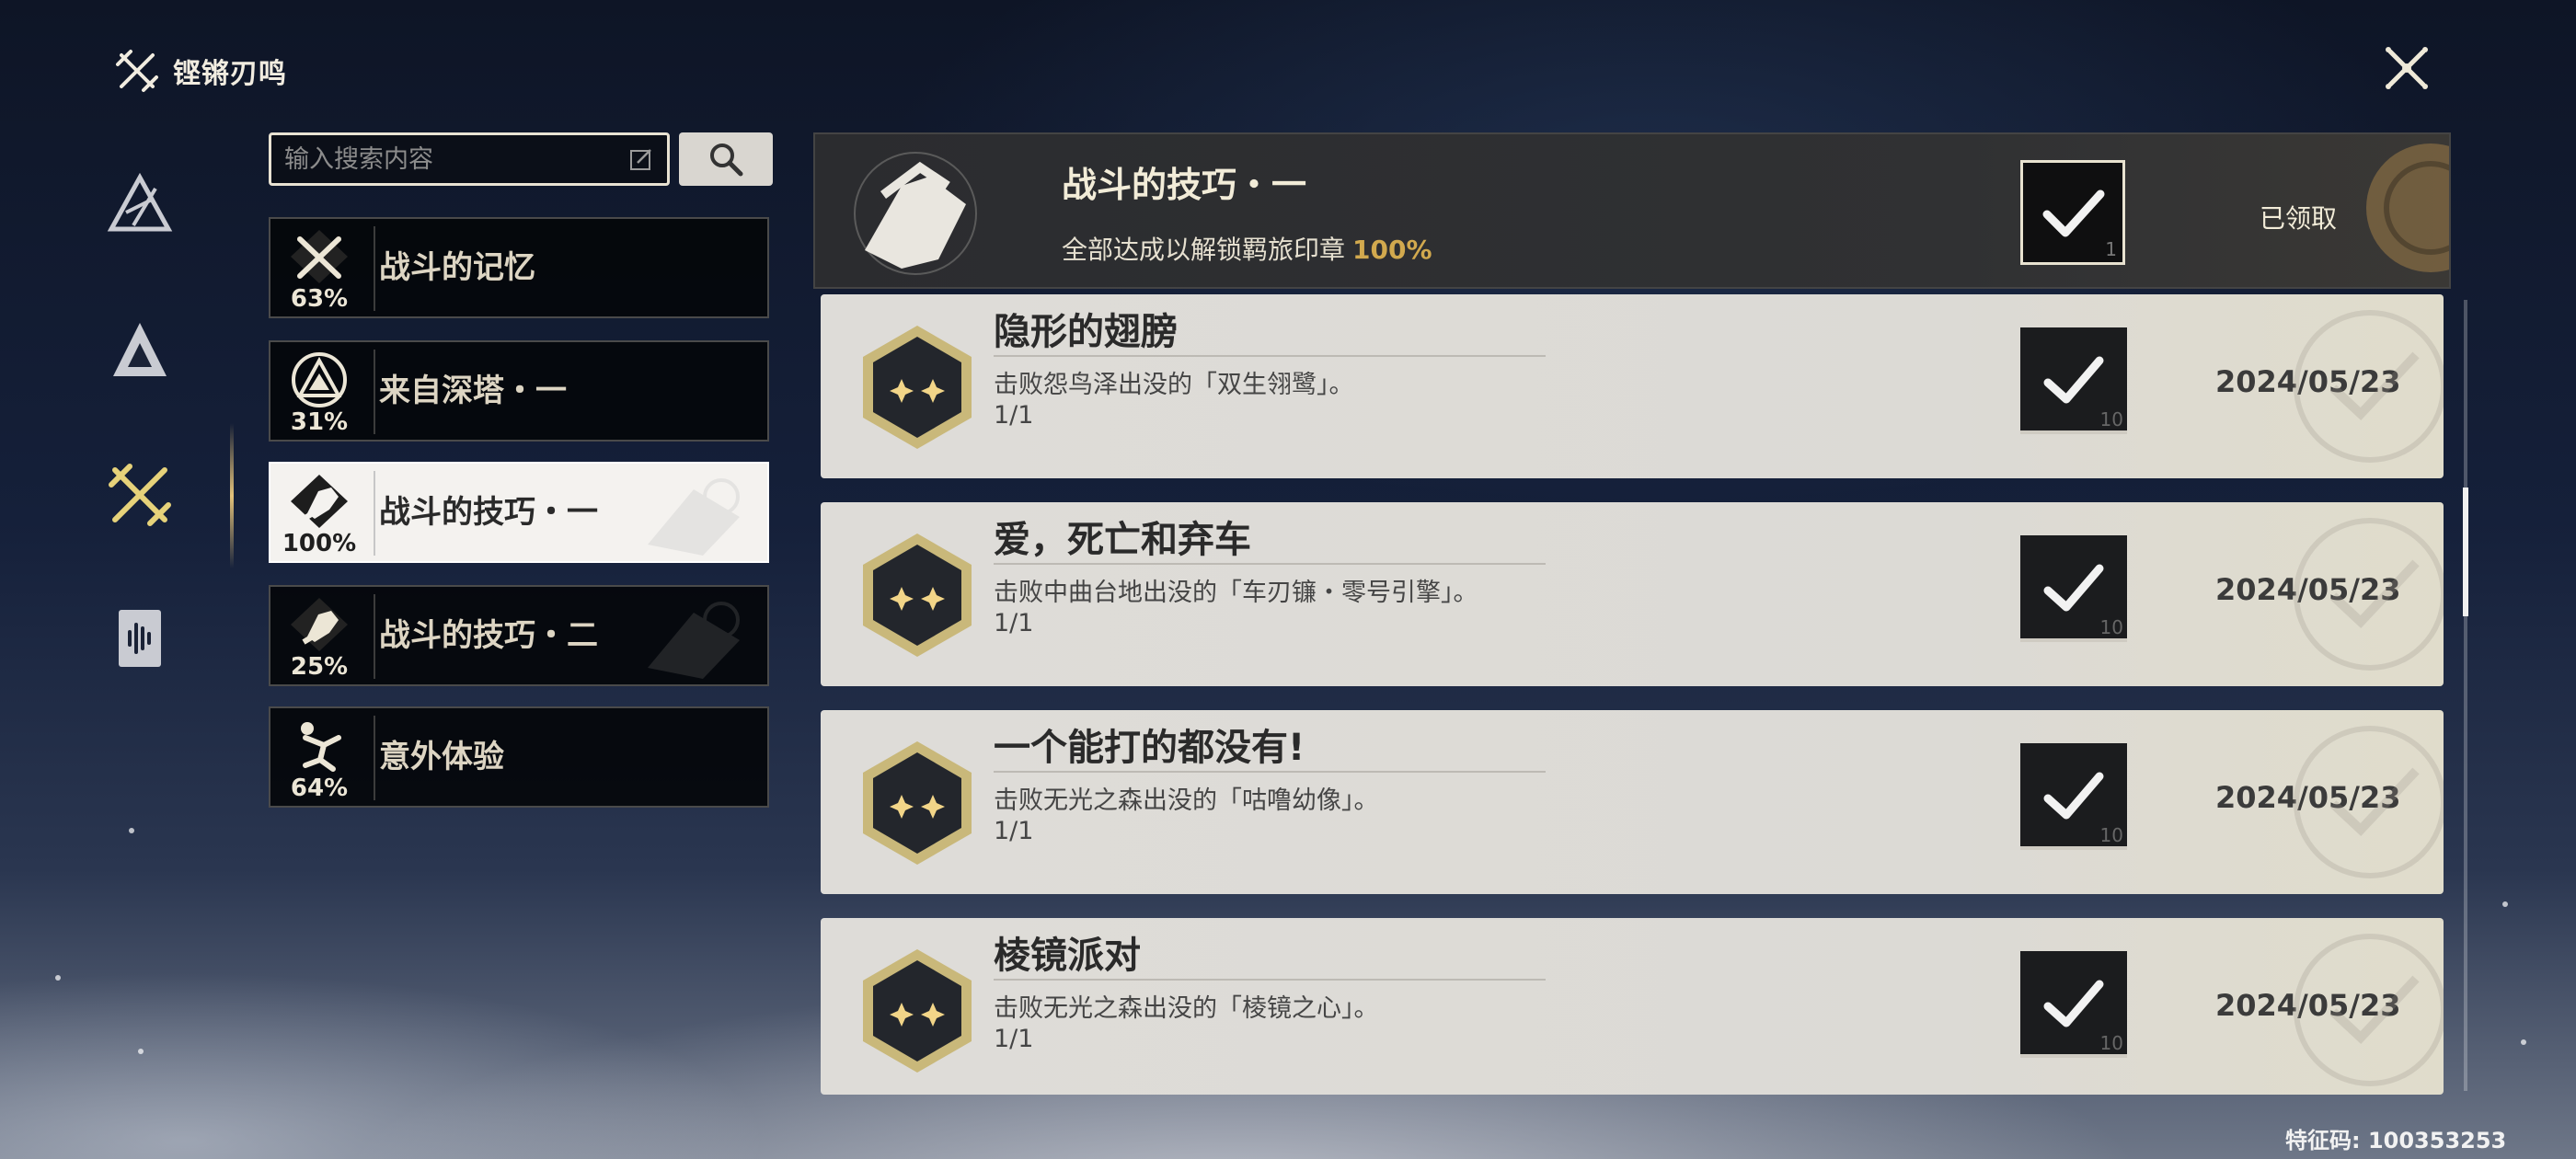 Image resolution: width=2576 pixels, height=1159 pixels. I want to click on app-header: 铿锵刃鸣, so click(200, 71).